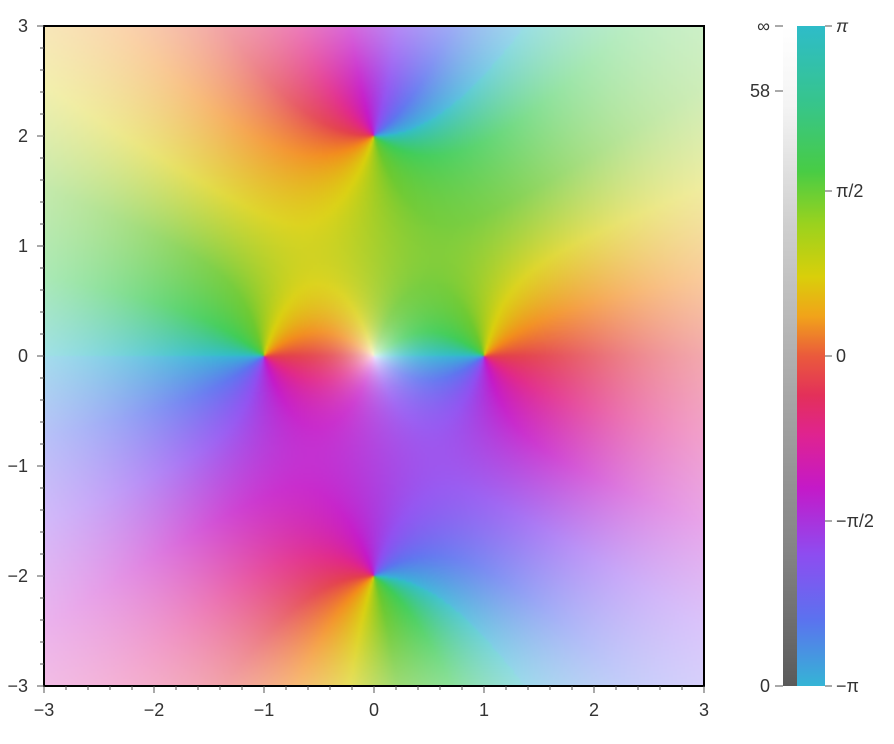  I want to click on y-tick-label: 1, so click(23, 246).